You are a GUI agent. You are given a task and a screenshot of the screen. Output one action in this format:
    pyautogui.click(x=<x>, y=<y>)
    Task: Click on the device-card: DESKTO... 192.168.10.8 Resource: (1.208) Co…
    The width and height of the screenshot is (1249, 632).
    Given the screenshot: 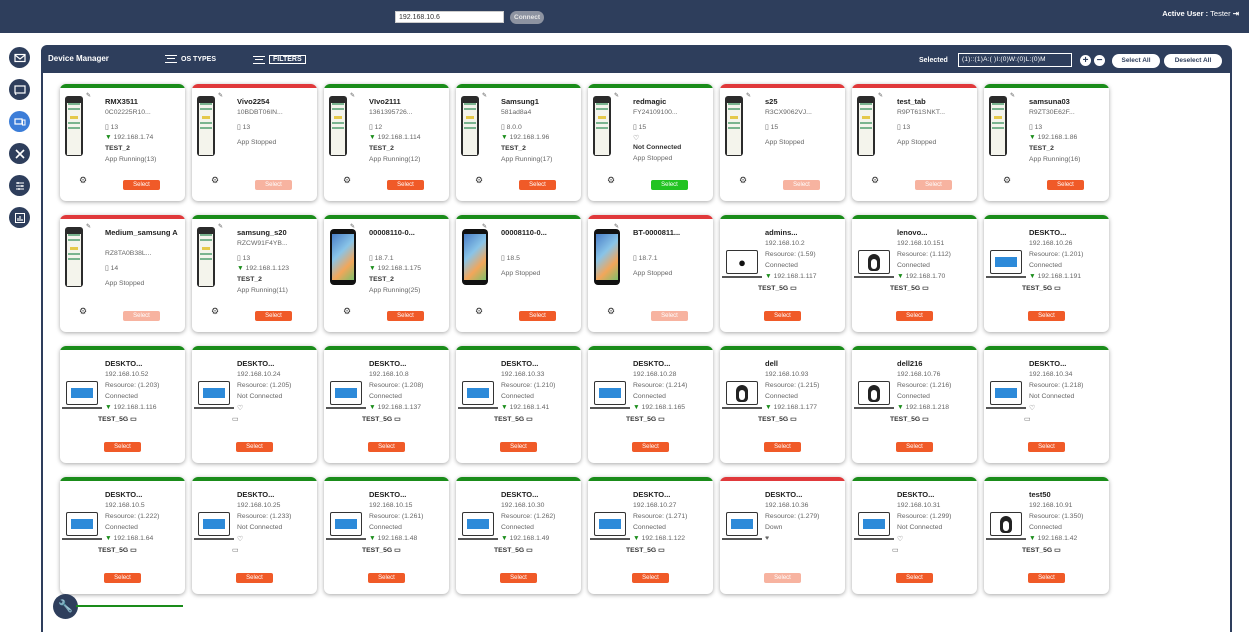 What is the action you would take?
    pyautogui.click(x=386, y=404)
    